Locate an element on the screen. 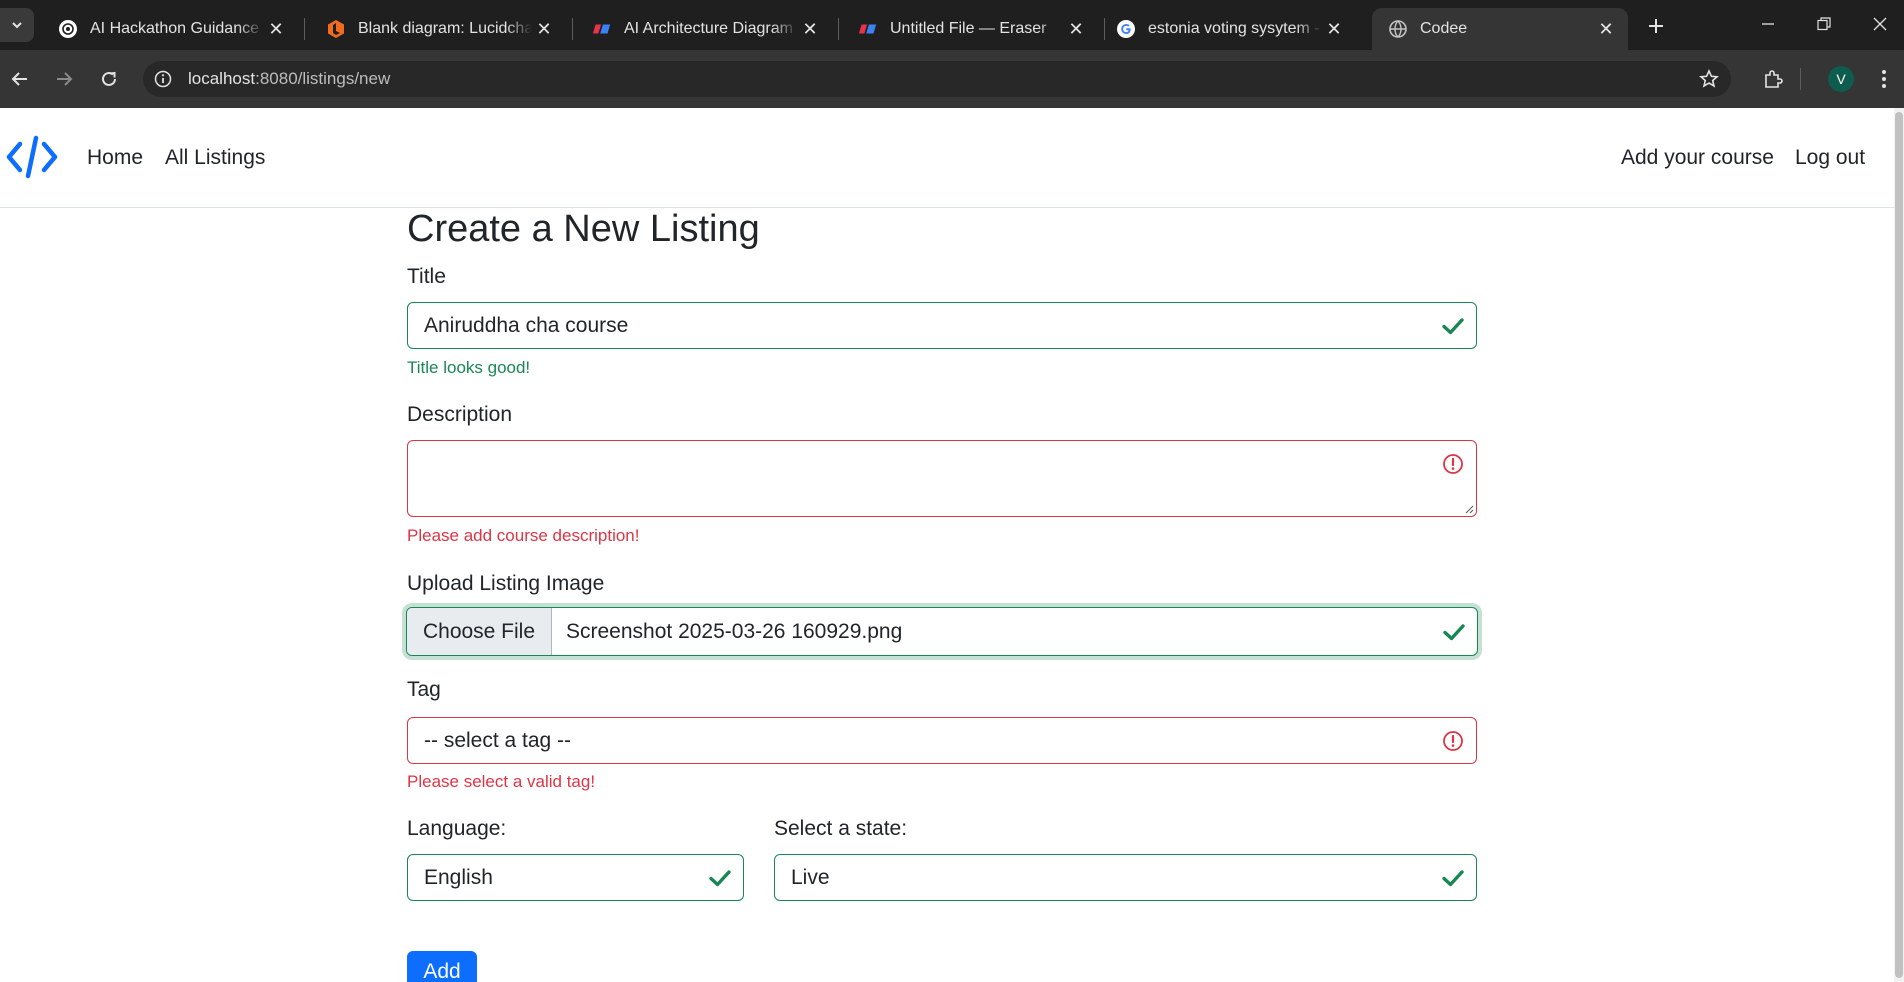  tab-title: AI Architecture Diagram Ge is located at coordinates (711, 28).